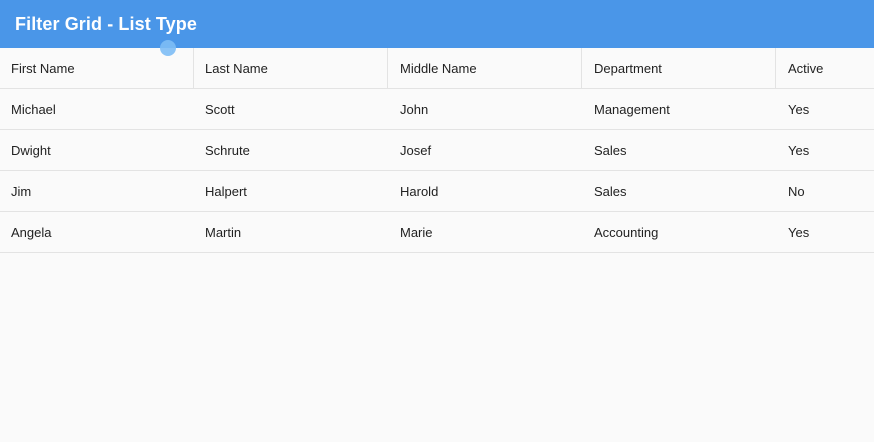 This screenshot has width=874, height=442. Describe the element at coordinates (437, 24) in the screenshot. I see `app-bar: Filter Grid - List Type` at that location.